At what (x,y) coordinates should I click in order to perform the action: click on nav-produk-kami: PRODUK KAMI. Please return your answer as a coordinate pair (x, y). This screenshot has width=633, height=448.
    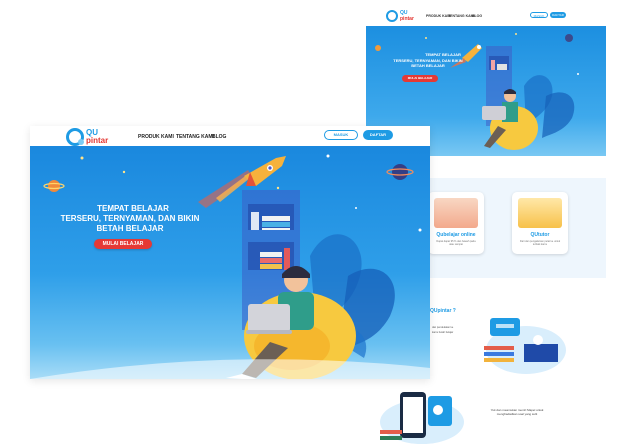
    Looking at the image, I should click on (156, 137).